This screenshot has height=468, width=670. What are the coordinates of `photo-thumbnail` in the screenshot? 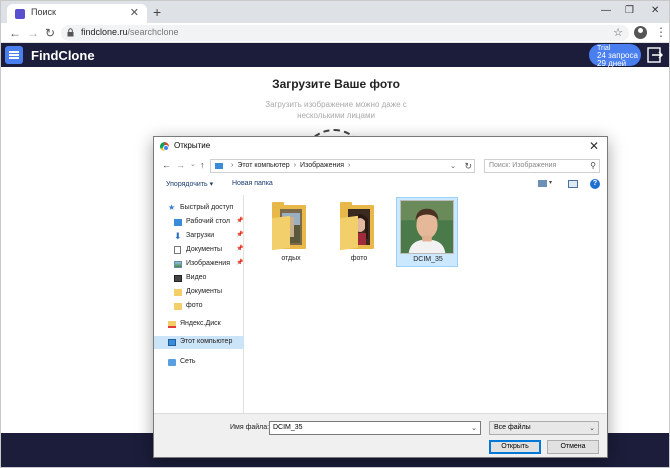 It's located at (427, 227).